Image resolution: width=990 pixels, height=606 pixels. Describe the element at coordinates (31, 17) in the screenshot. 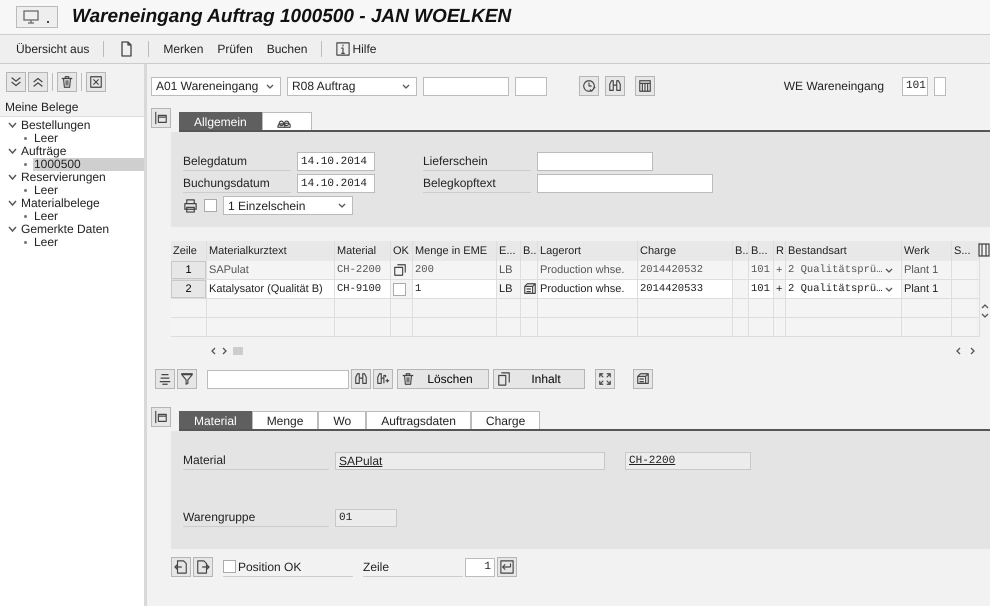

I see `screen-icon` at that location.